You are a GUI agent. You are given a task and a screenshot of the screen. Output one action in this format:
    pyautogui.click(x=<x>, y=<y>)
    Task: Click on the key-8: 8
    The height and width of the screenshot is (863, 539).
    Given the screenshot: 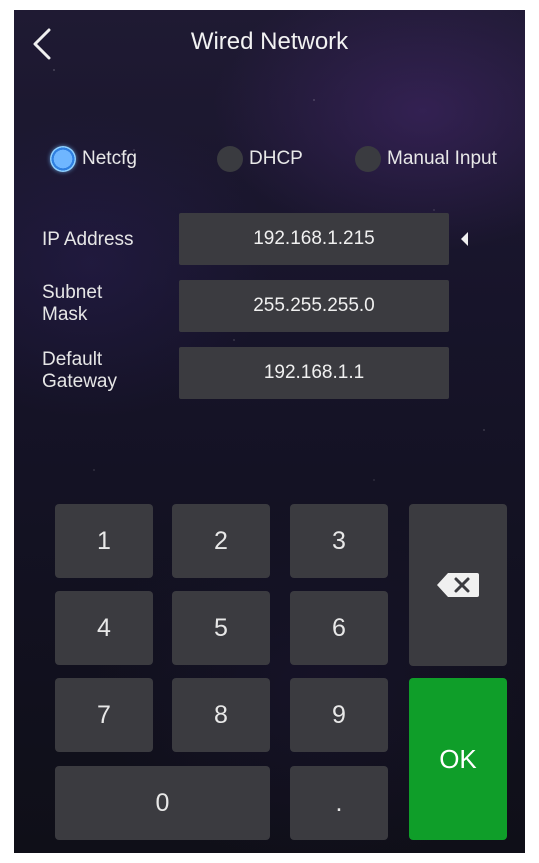 What is the action you would take?
    pyautogui.click(x=221, y=715)
    